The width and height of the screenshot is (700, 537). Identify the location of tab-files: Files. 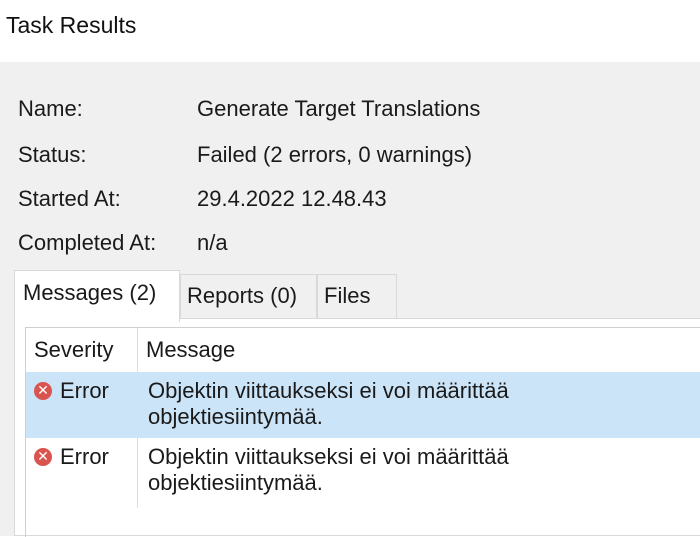
(357, 296).